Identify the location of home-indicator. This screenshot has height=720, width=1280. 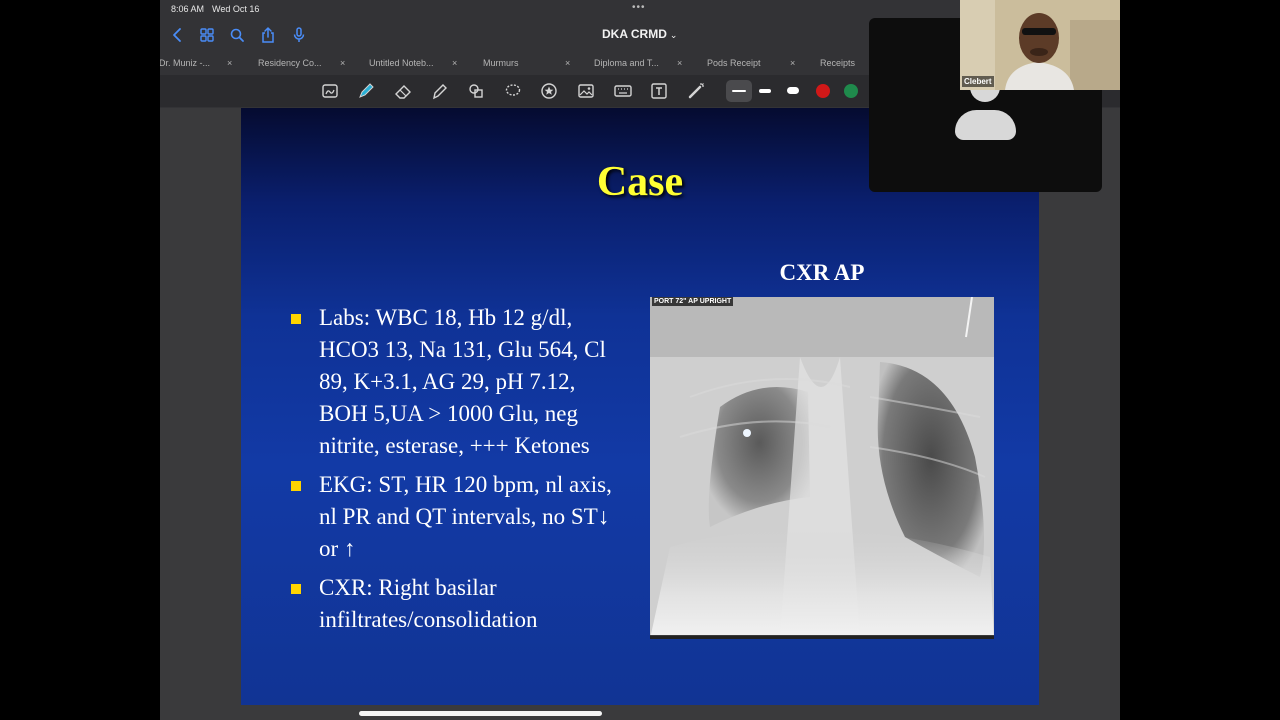
(480, 713).